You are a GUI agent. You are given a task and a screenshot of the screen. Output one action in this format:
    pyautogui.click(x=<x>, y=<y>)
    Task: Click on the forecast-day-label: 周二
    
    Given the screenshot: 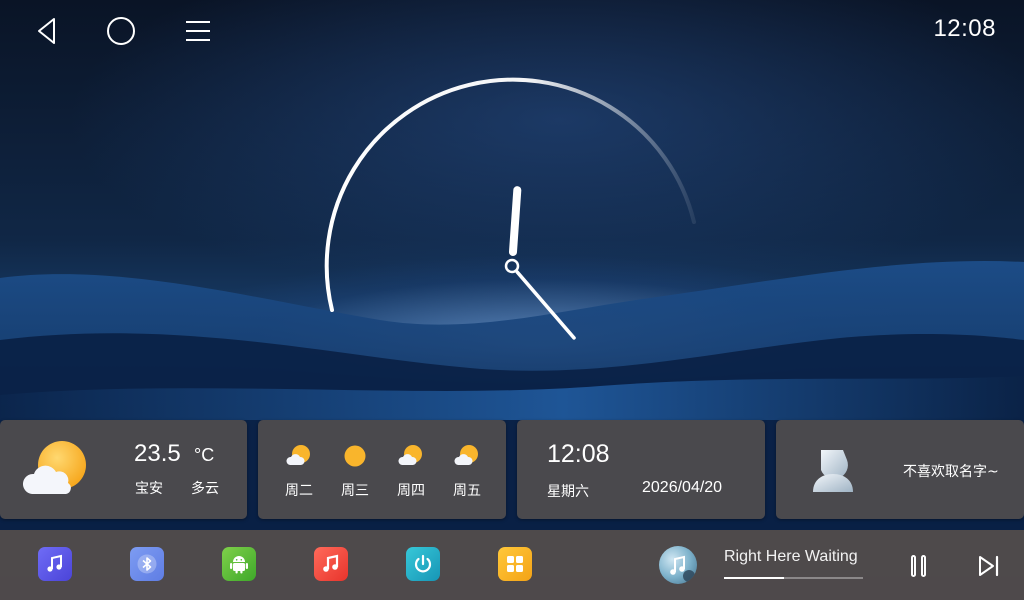 What is the action you would take?
    pyautogui.click(x=299, y=491)
    